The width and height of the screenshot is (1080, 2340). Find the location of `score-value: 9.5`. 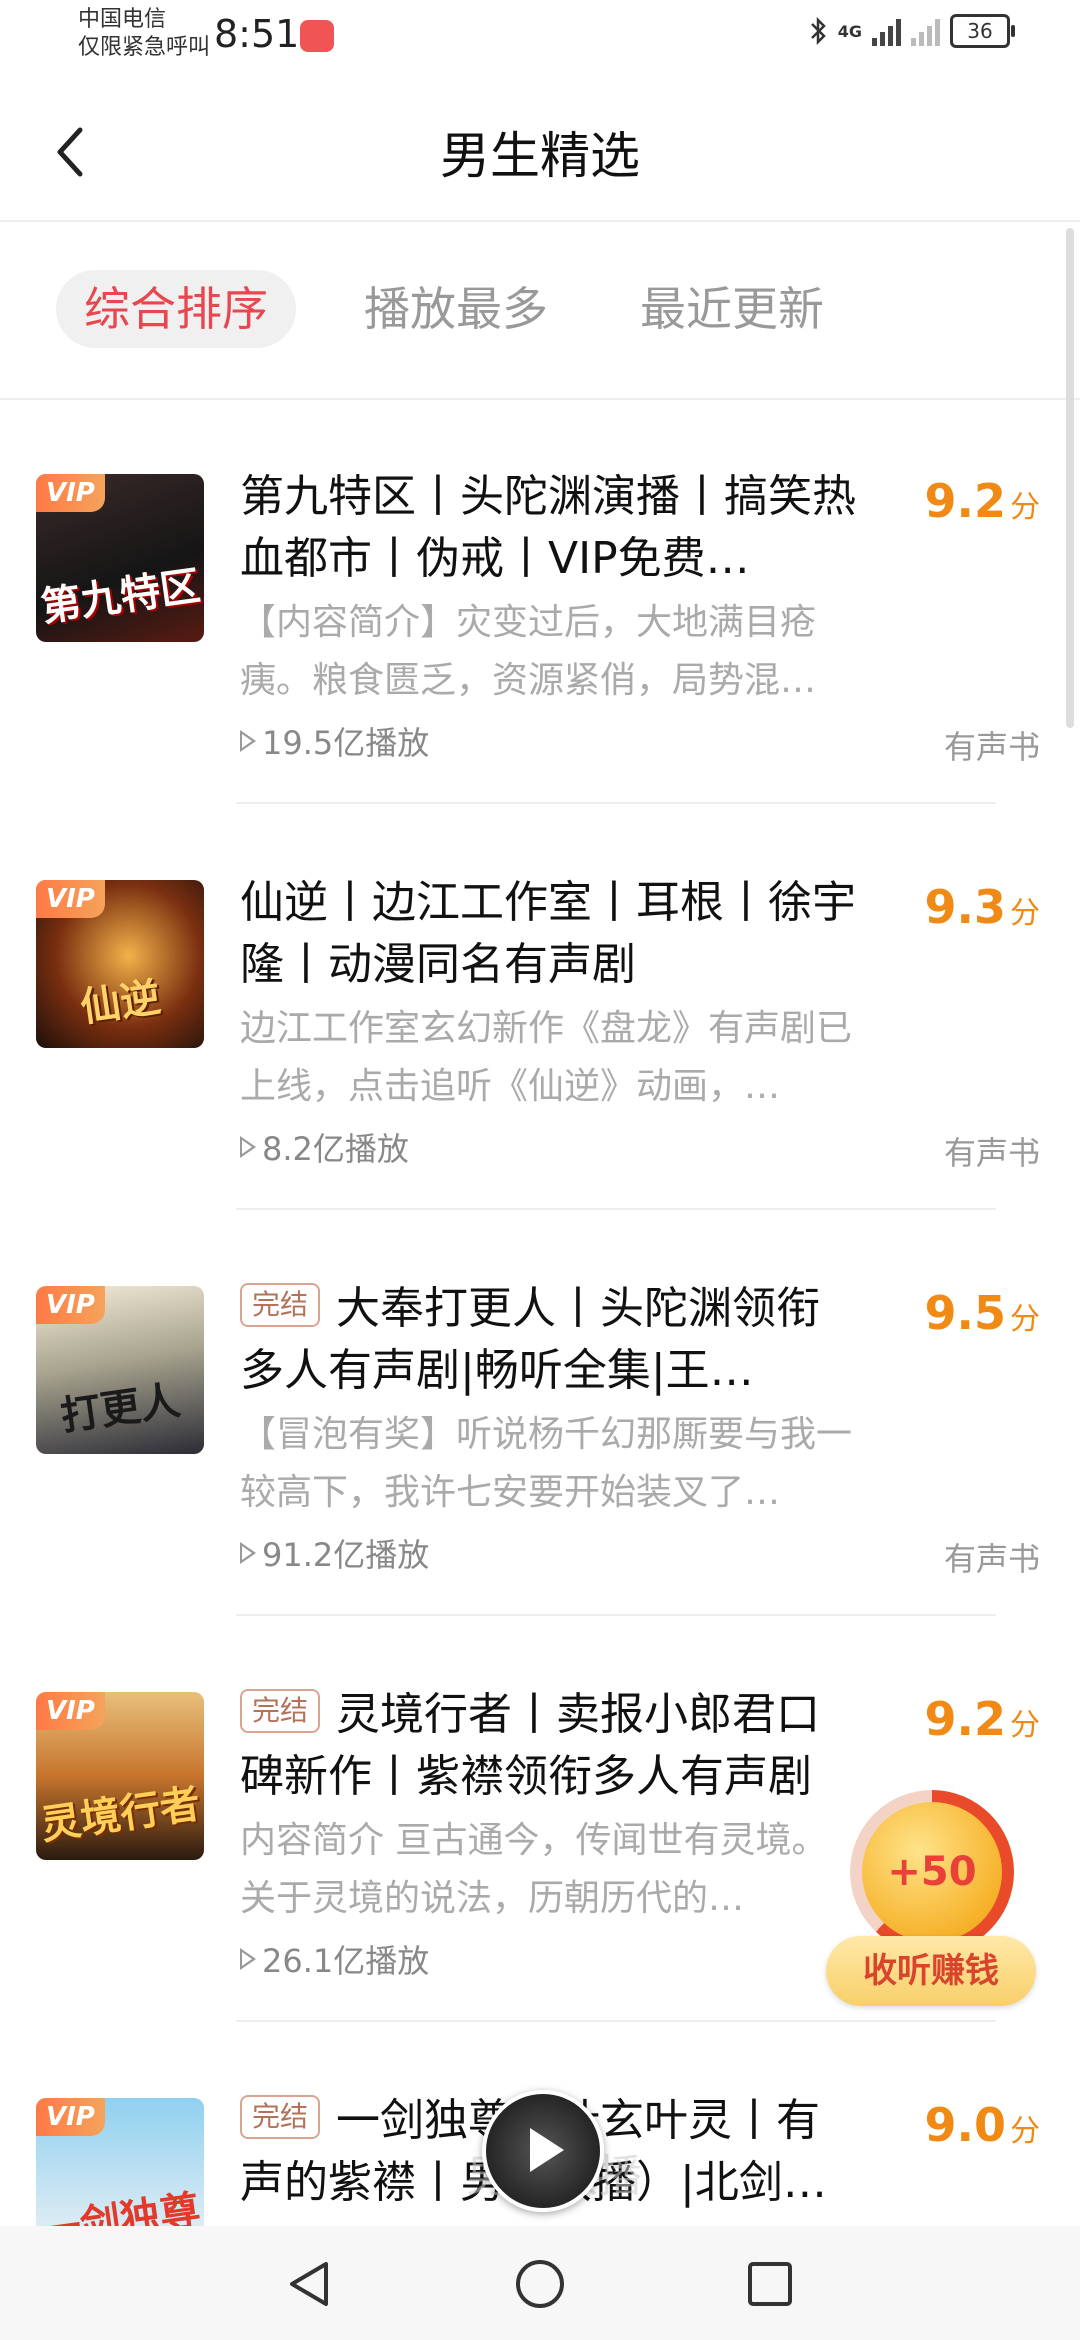

score-value: 9.5 is located at coordinates (965, 1313).